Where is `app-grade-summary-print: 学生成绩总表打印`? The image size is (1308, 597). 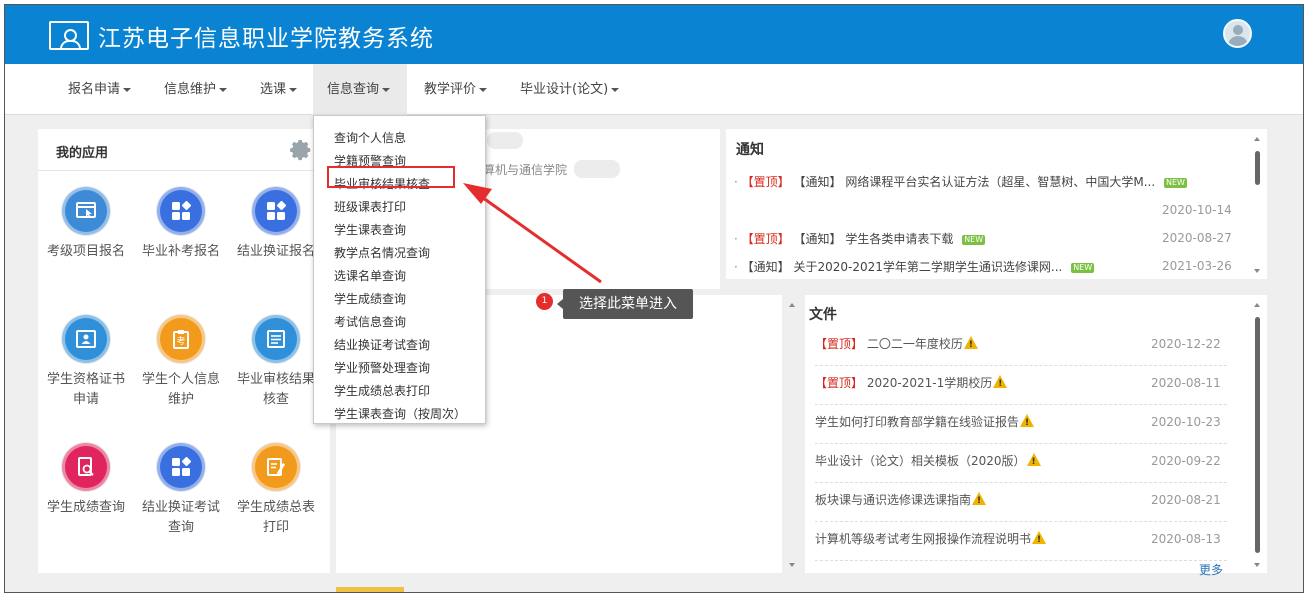 app-grade-summary-print: 学生成绩总表打印 is located at coordinates (276, 490).